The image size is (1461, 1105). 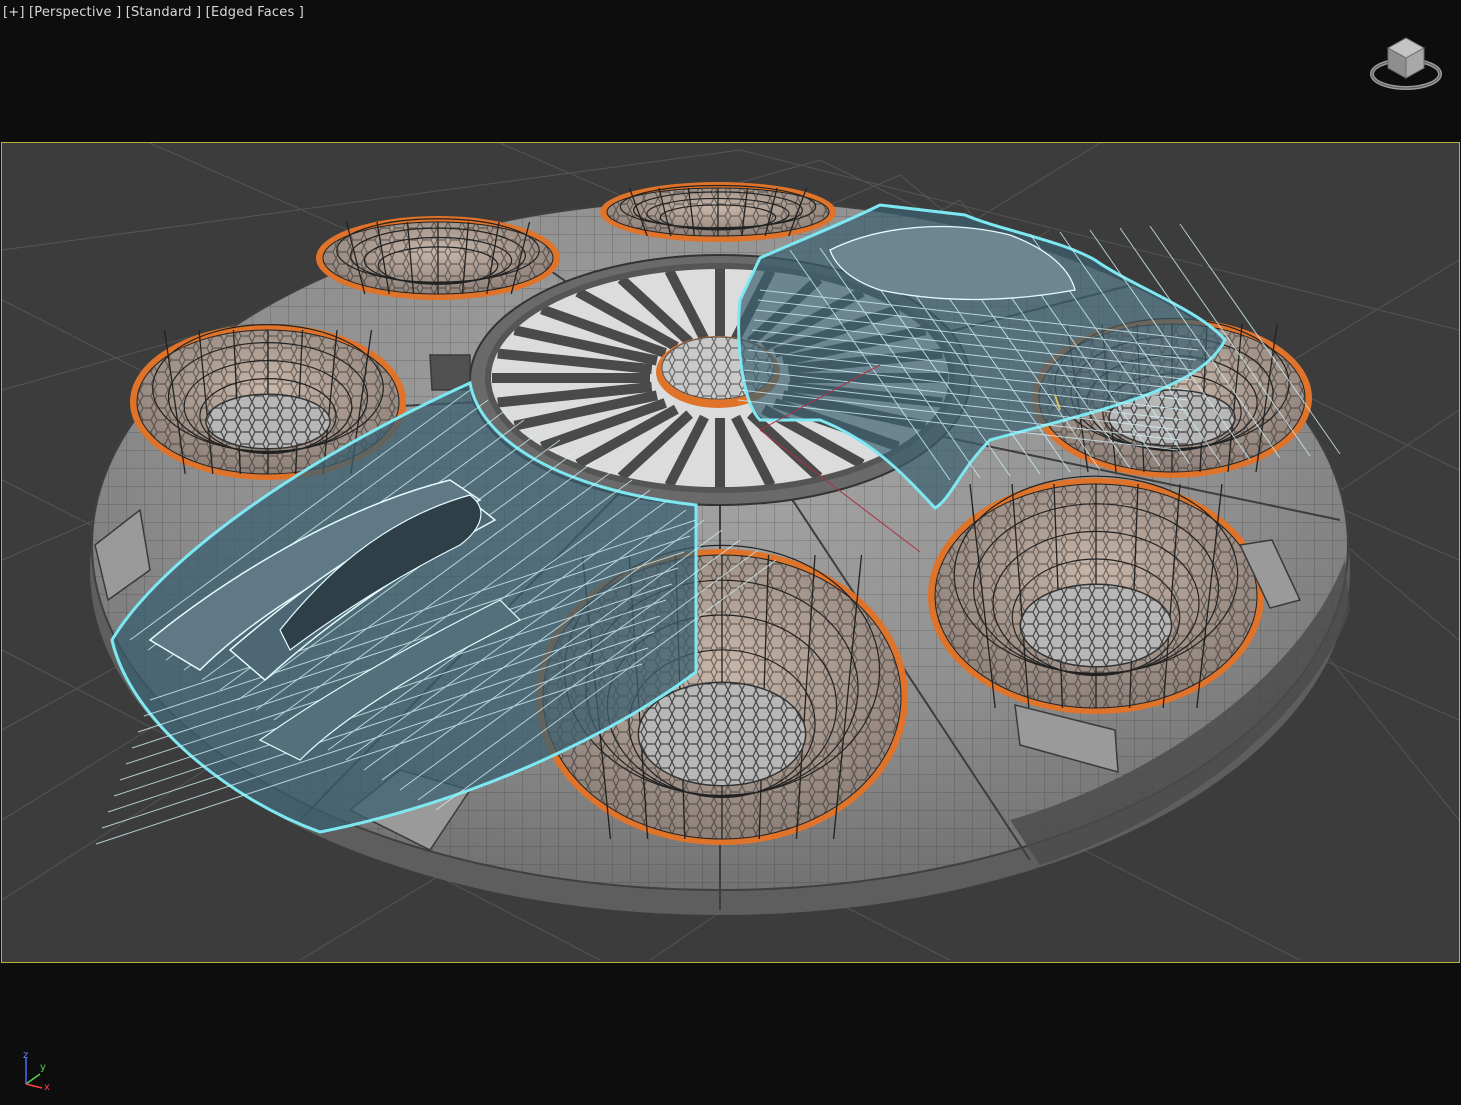 I want to click on axis-x-label: x, so click(x=47, y=1087).